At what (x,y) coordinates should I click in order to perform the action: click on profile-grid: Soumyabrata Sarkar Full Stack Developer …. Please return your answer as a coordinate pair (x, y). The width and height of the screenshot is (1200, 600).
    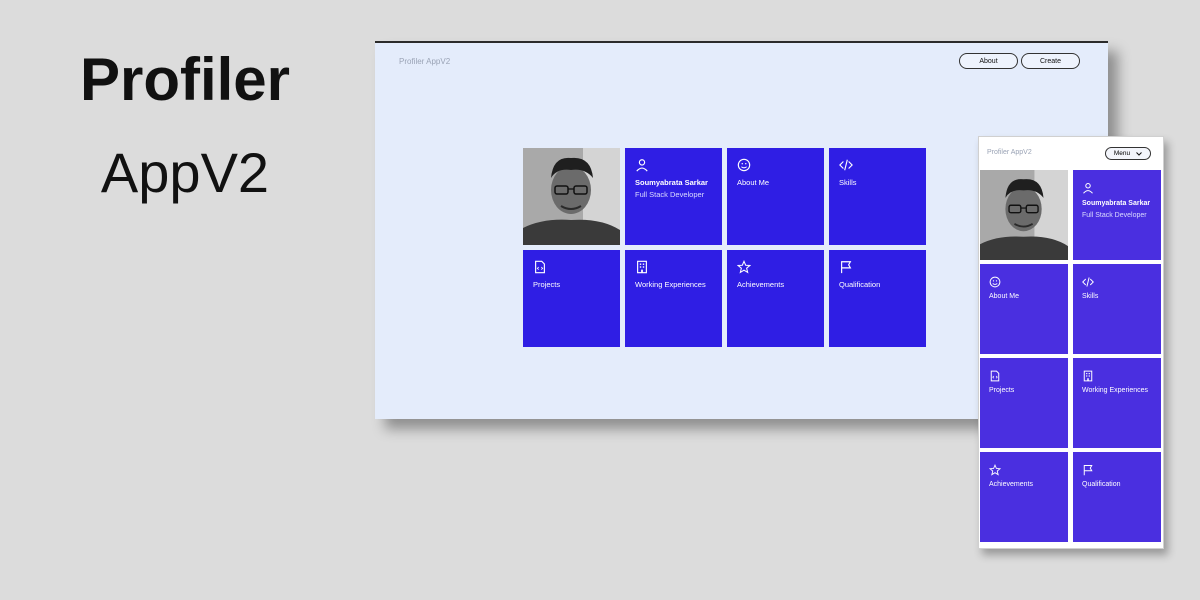
    Looking at the image, I should click on (724, 247).